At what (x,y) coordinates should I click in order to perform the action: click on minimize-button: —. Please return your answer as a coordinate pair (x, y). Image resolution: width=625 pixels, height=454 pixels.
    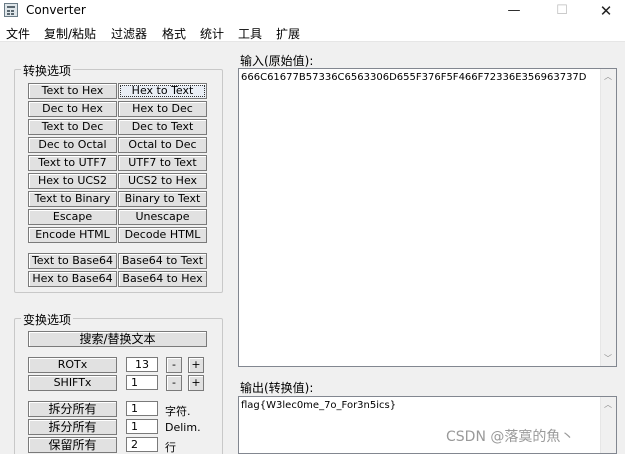
    Looking at the image, I should click on (514, 11).